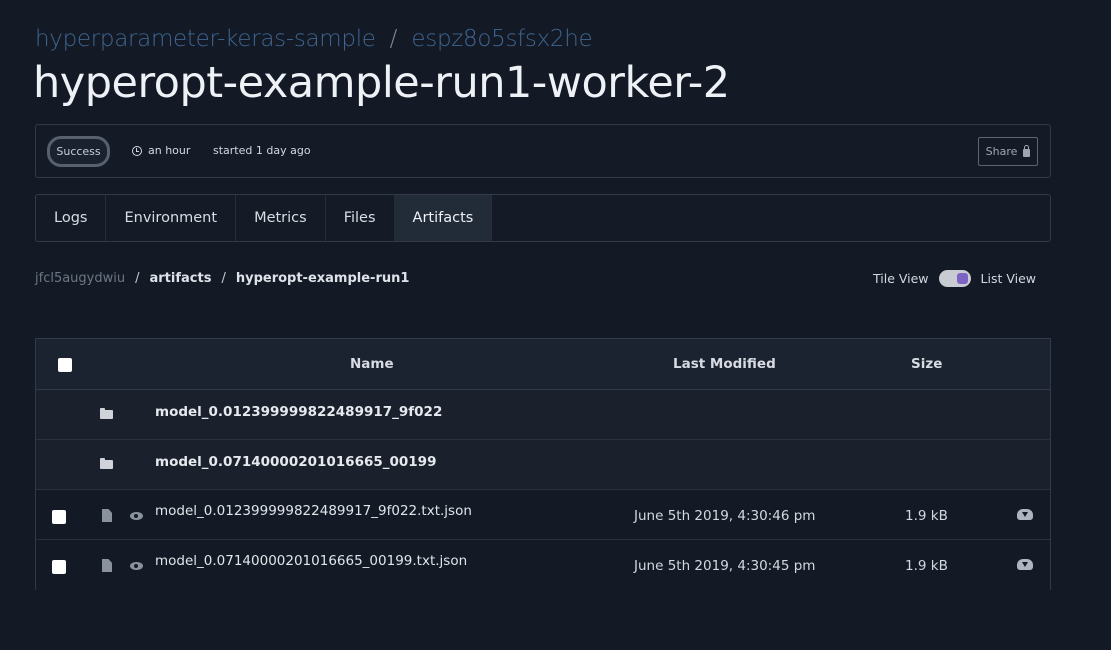 The height and width of the screenshot is (650, 1111). I want to click on path-segment-run: hyperopt-example-run1, so click(322, 278).